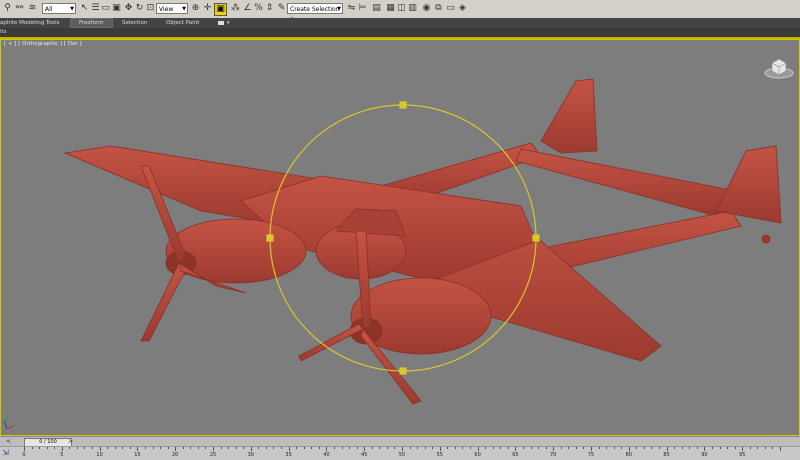 The image size is (800, 460). What do you see at coordinates (269, 8) in the screenshot?
I see `spinner-snap-icon: ⇕` at bounding box center [269, 8].